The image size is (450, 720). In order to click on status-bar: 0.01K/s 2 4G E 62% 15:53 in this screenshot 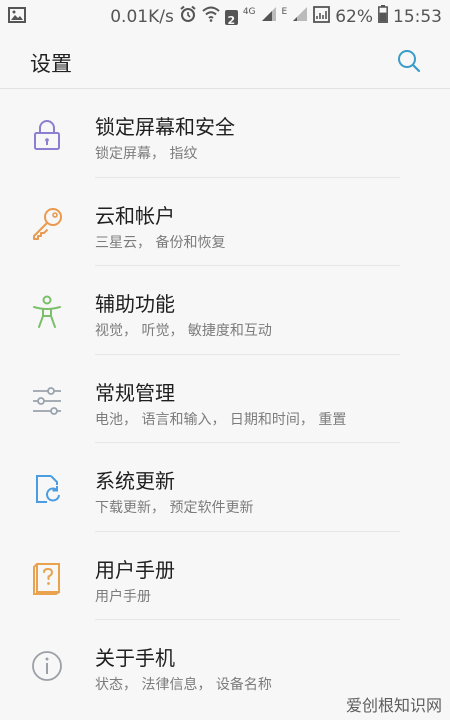, I will do `click(225, 17)`.